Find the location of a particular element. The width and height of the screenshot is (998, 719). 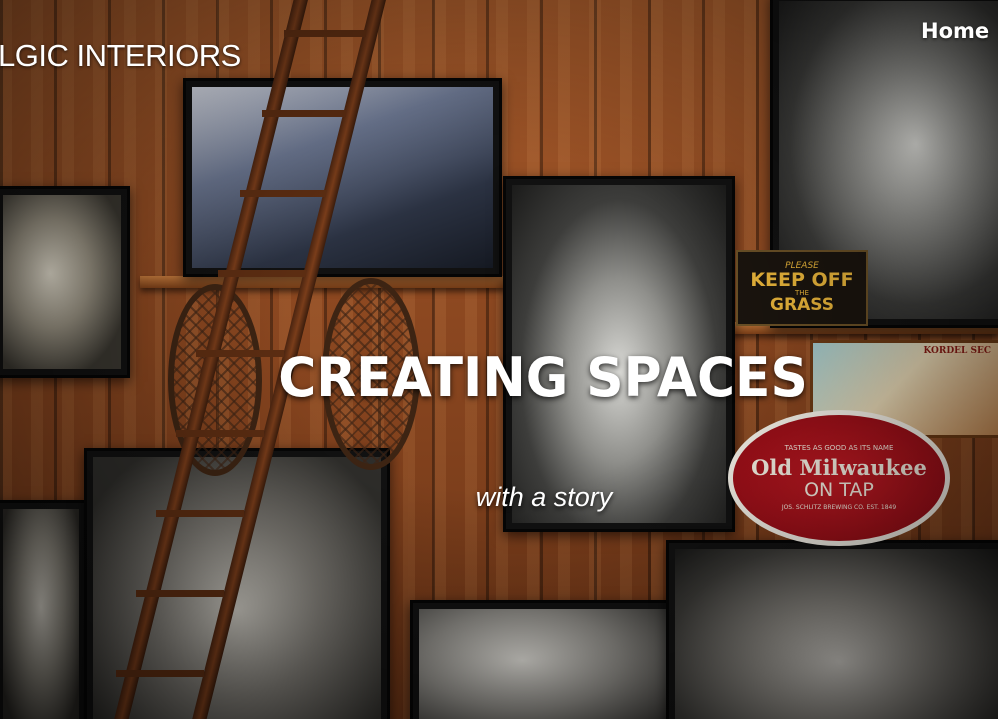

keep-off-grass-sign: PLEASE KEEP OFF THE GRASS is located at coordinates (802, 288).